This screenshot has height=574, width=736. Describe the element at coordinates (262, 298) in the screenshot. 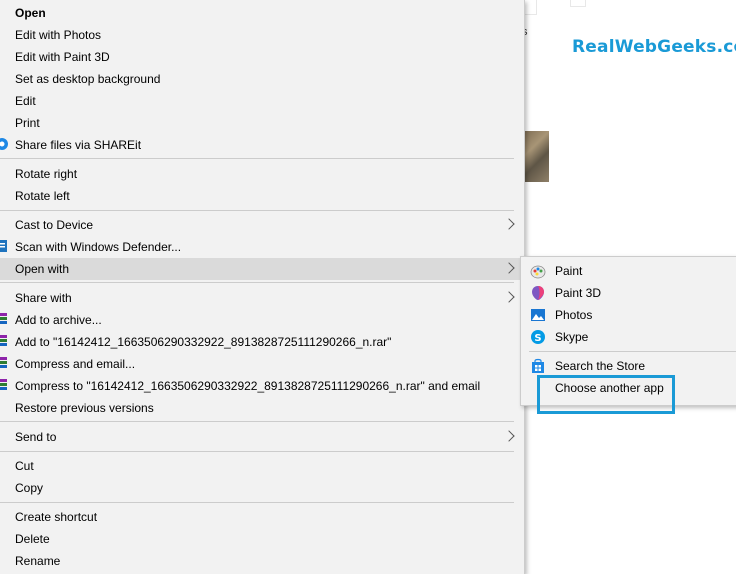

I see `menu-item-share-with: Share with` at that location.